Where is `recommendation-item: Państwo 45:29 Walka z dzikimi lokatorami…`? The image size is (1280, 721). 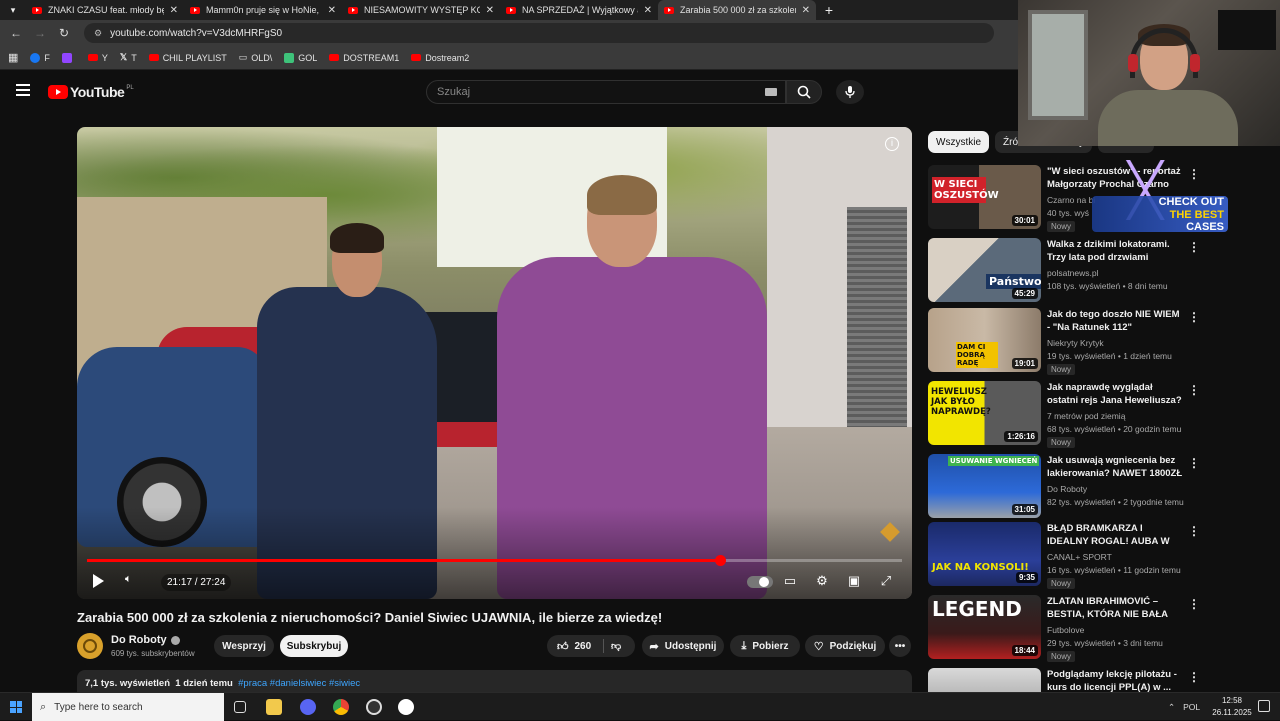 recommendation-item: Państwo 45:29 Walka z dzikimi lokatorami… is located at coordinates (1100, 273).